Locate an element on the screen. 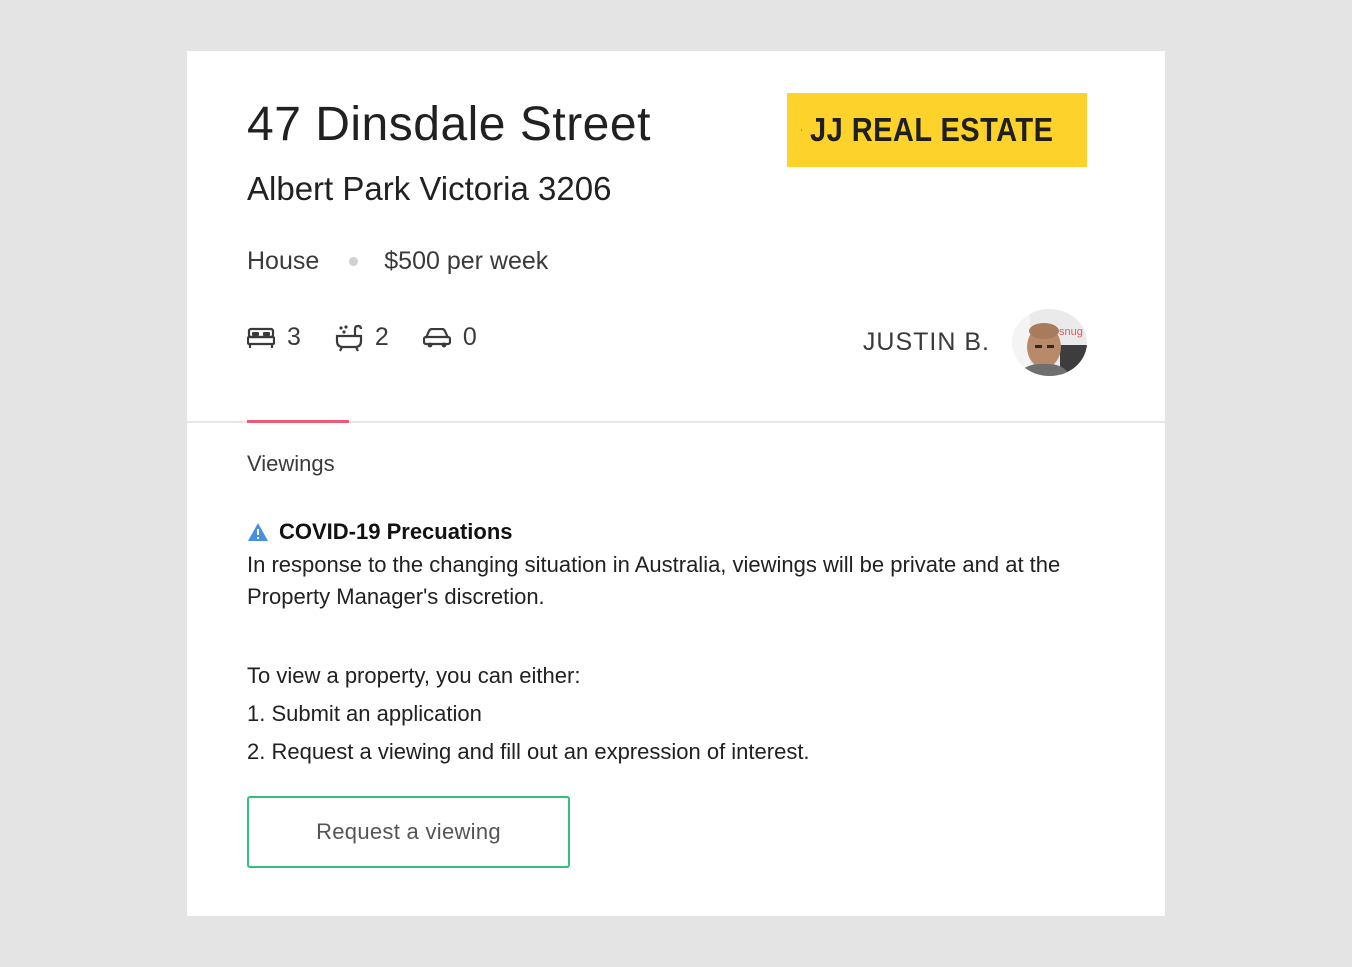  agency-logo: JJ REAL ESTATE is located at coordinates (937, 130).